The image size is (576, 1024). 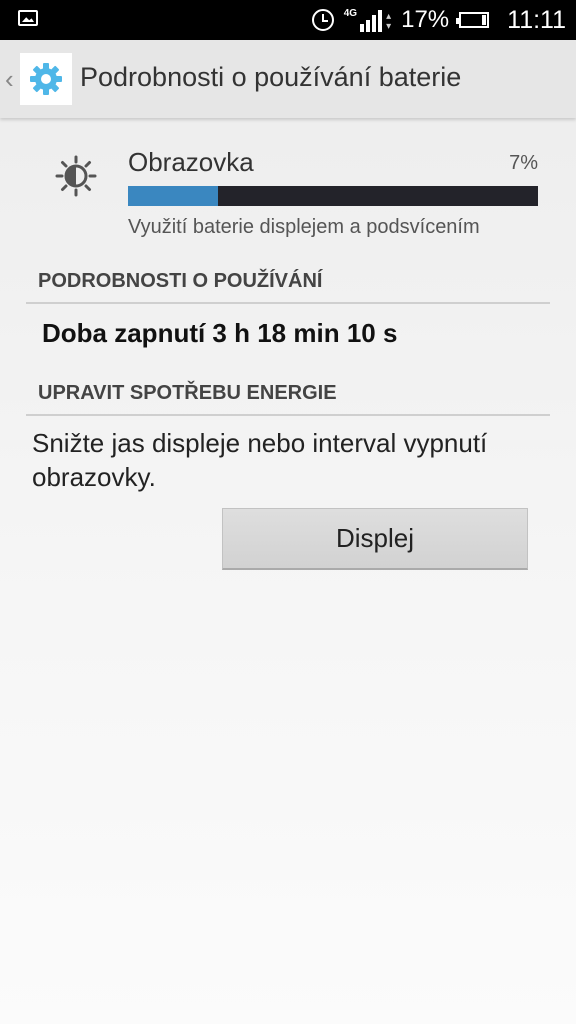 I want to click on usage-entry-description: Využití baterie displejem a podsvícením, so click(x=304, y=227).